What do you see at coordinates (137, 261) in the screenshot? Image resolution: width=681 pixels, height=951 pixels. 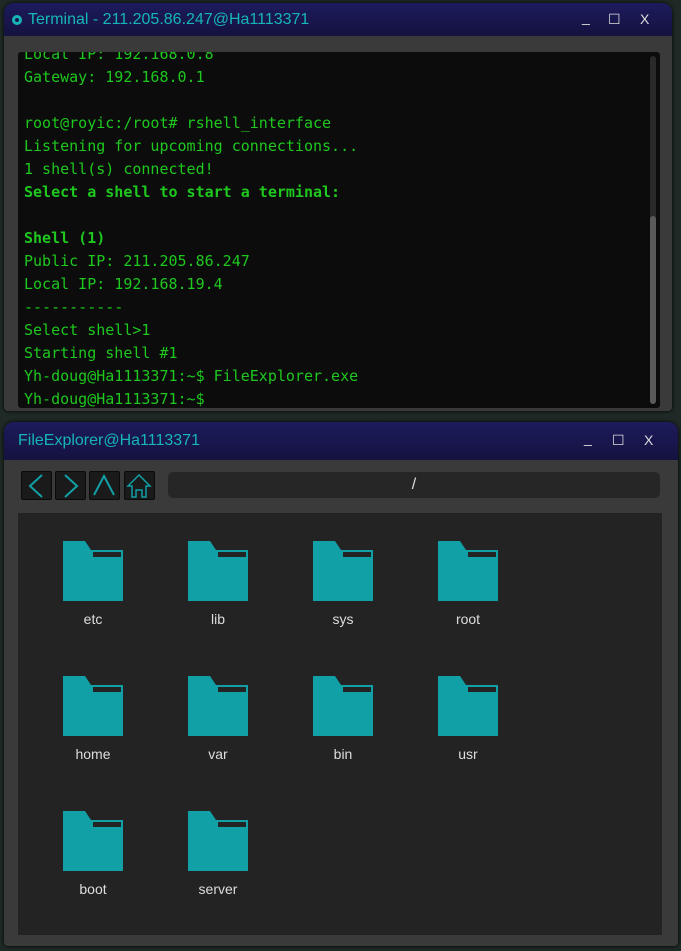 I see `terminal-line: Public IP: 211.205.86.247` at bounding box center [137, 261].